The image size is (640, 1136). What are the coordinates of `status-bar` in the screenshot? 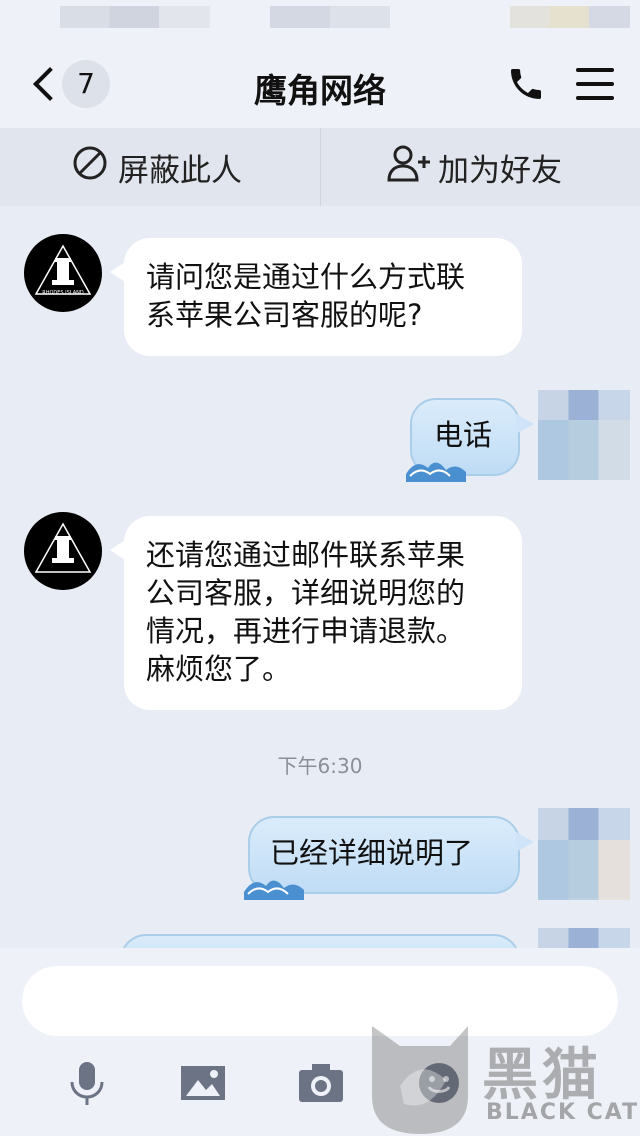 It's located at (320, 20).